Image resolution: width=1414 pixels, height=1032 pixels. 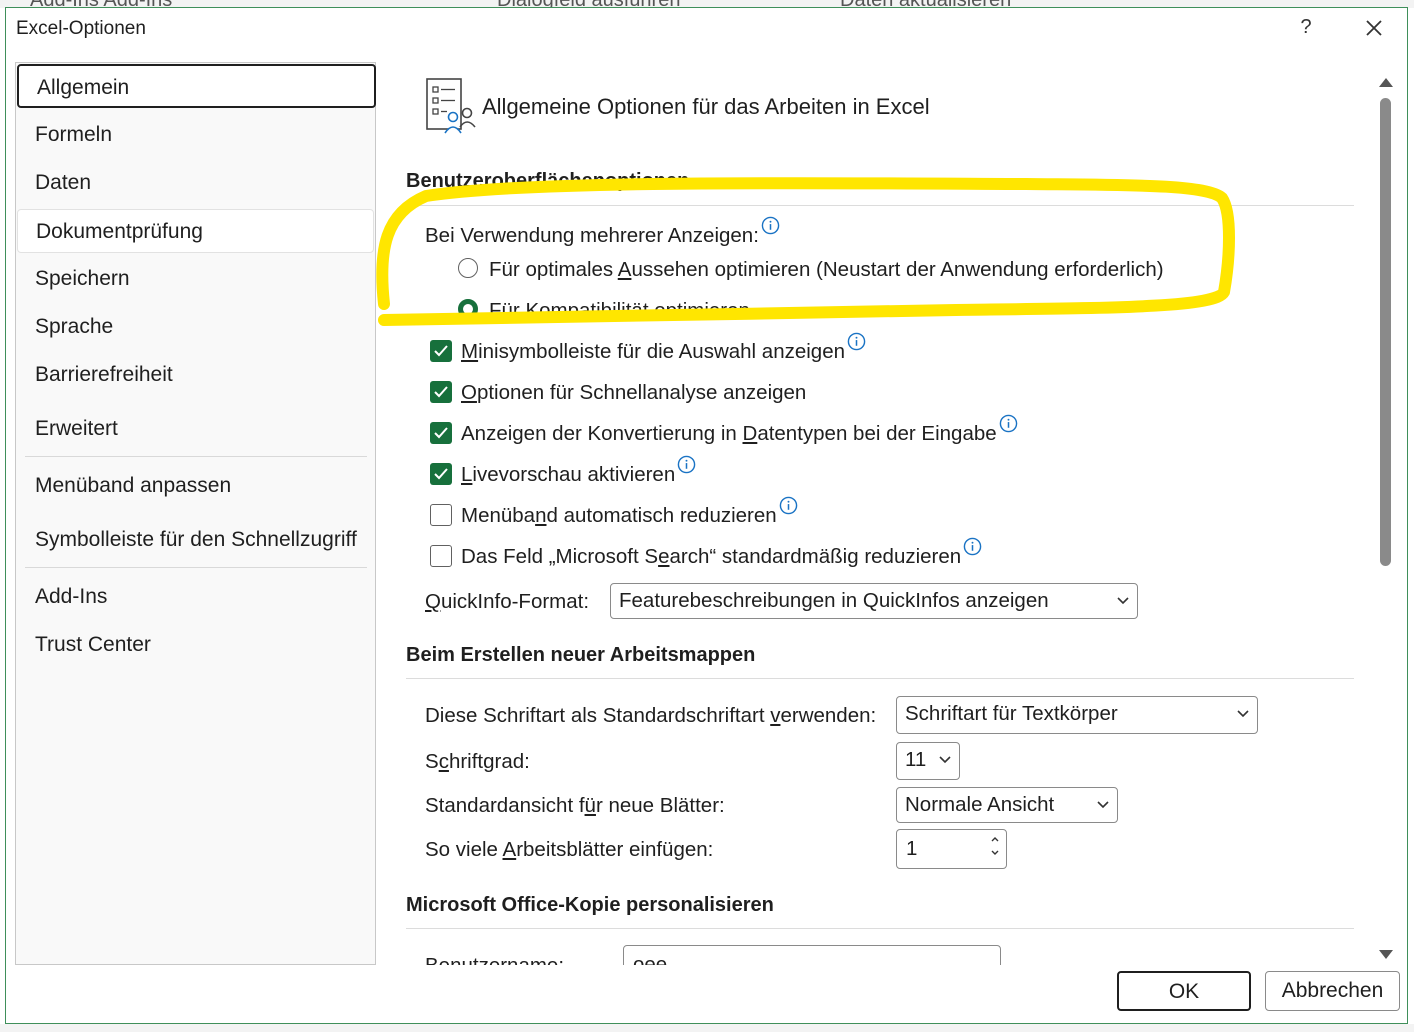 I want to click on username-label: Benutzername:, so click(x=494, y=959).